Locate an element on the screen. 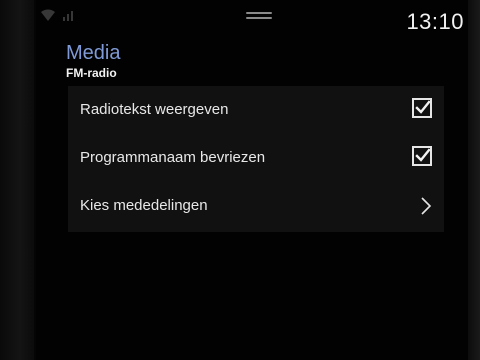 The width and height of the screenshot is (480, 360). checkbox-radiotekst is located at coordinates (422, 108).